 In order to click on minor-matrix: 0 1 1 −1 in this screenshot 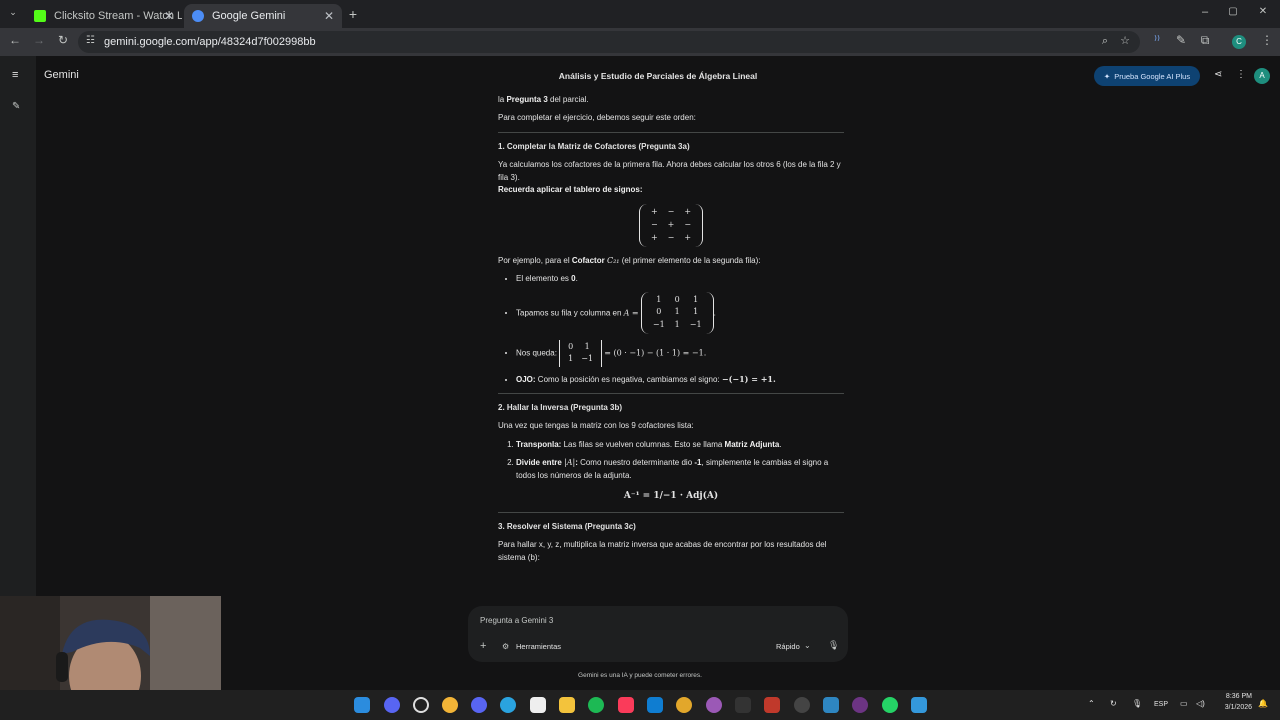, I will do `click(581, 353)`.